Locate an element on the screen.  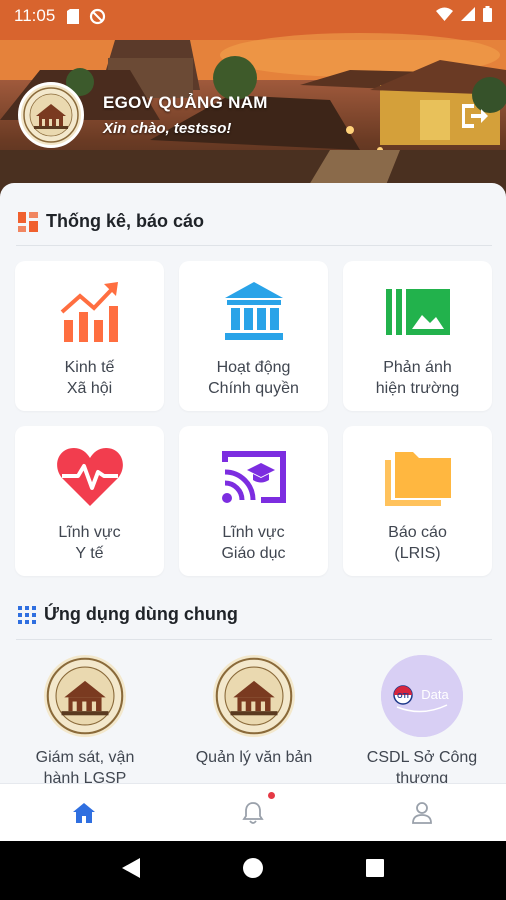
app-giam-sat-lgsp: Giám sát, vận hành LGSP is located at coordinates (85, 719).